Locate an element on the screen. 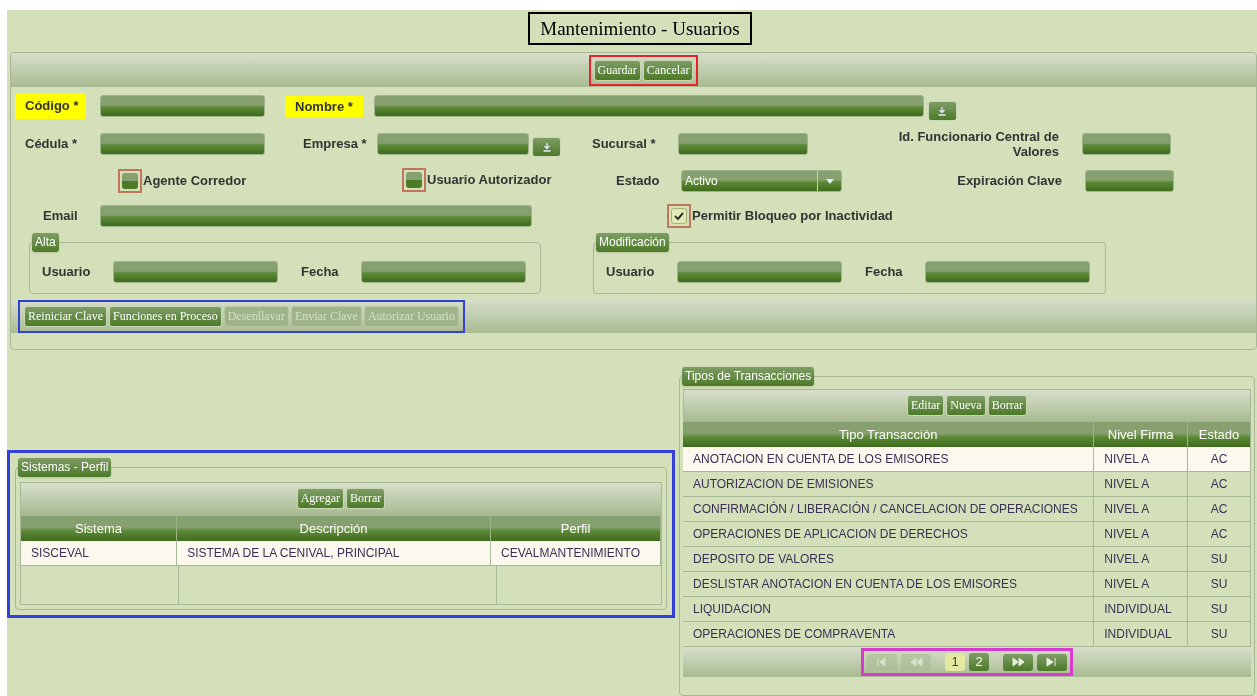 Image resolution: width=1257 pixels, height=696 pixels. field-label: Cédula * is located at coordinates (51, 144).